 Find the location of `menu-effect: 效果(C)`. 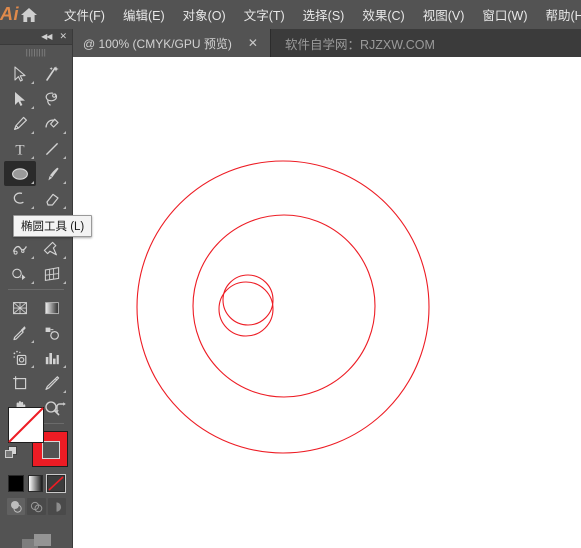

menu-effect: 效果(C) is located at coordinates (383, 14).